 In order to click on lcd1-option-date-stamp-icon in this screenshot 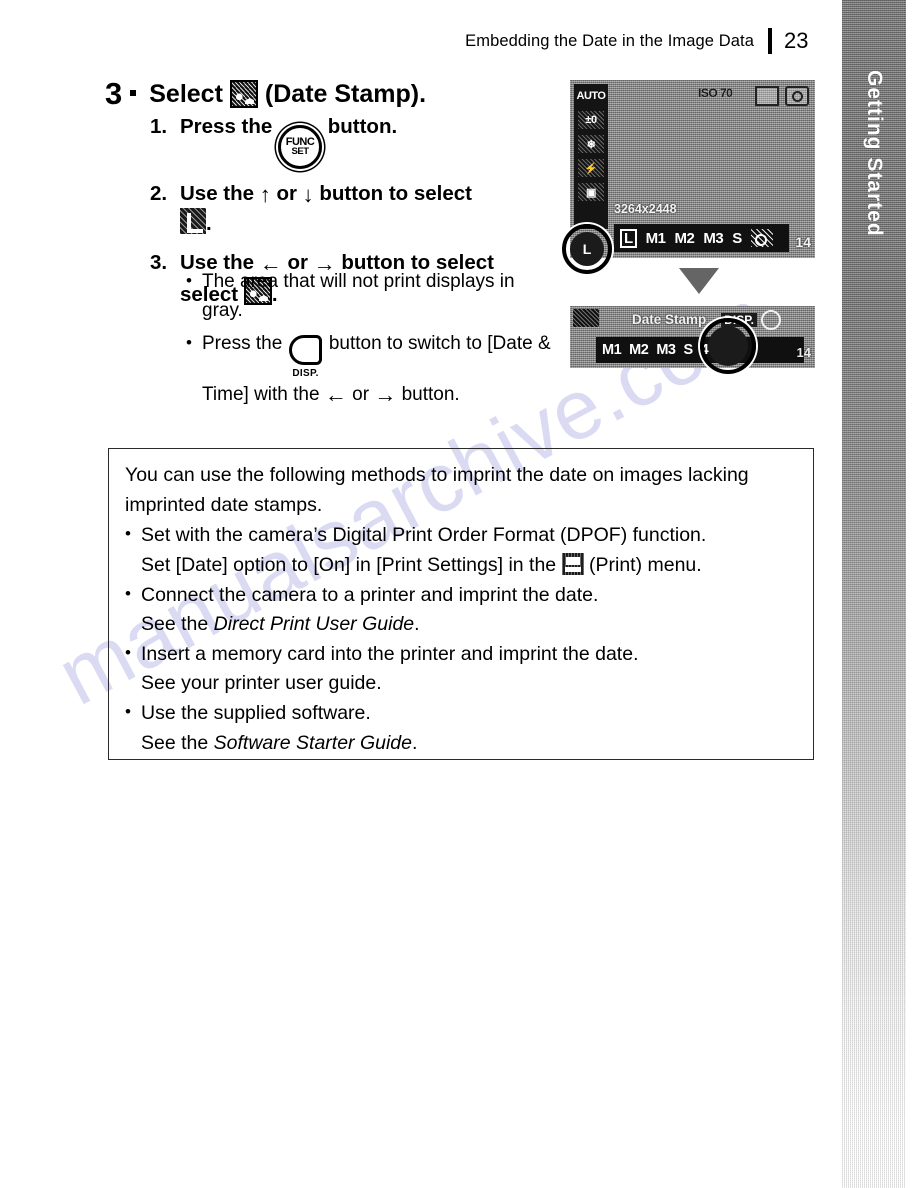, I will do `click(761, 238)`.